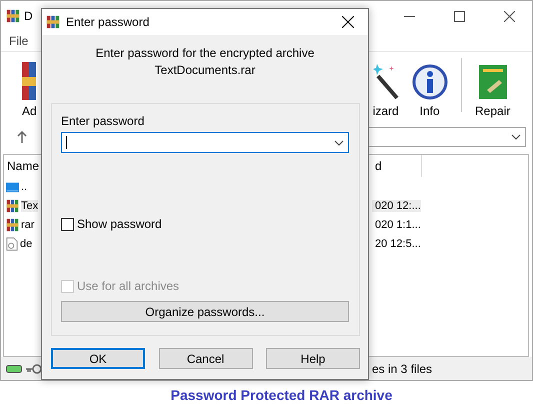  I want to click on dialog-button: OK, so click(98, 358).